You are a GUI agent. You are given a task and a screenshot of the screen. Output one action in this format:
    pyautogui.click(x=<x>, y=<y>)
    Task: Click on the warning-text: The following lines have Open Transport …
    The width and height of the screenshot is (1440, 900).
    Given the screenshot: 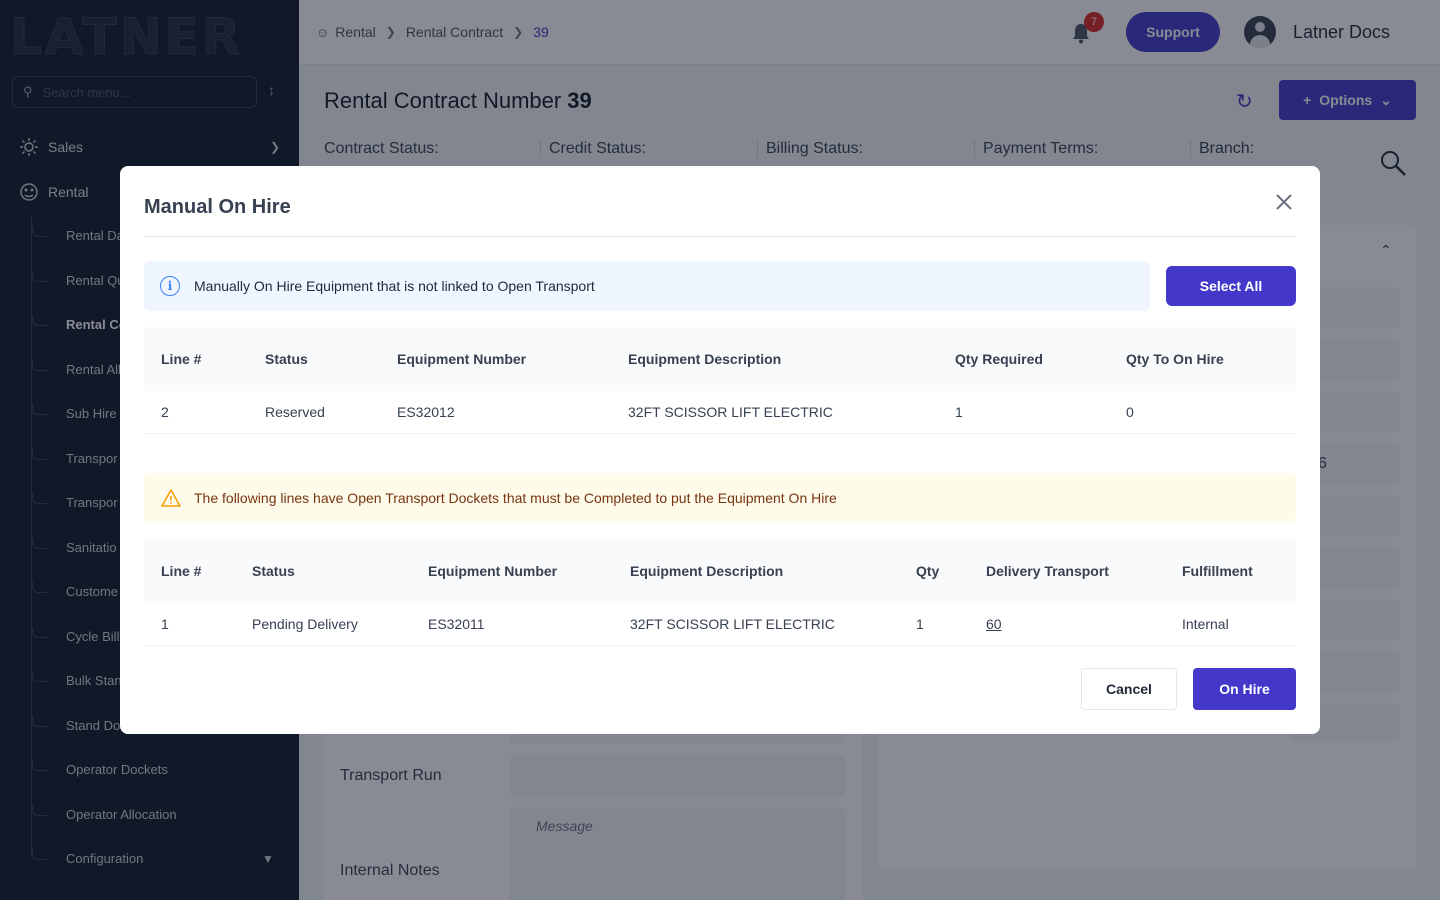 What is the action you would take?
    pyautogui.click(x=515, y=498)
    